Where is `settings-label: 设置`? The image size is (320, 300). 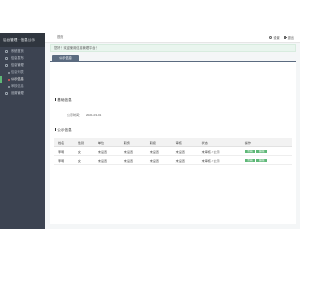 settings-label: 设置 is located at coordinates (276, 38).